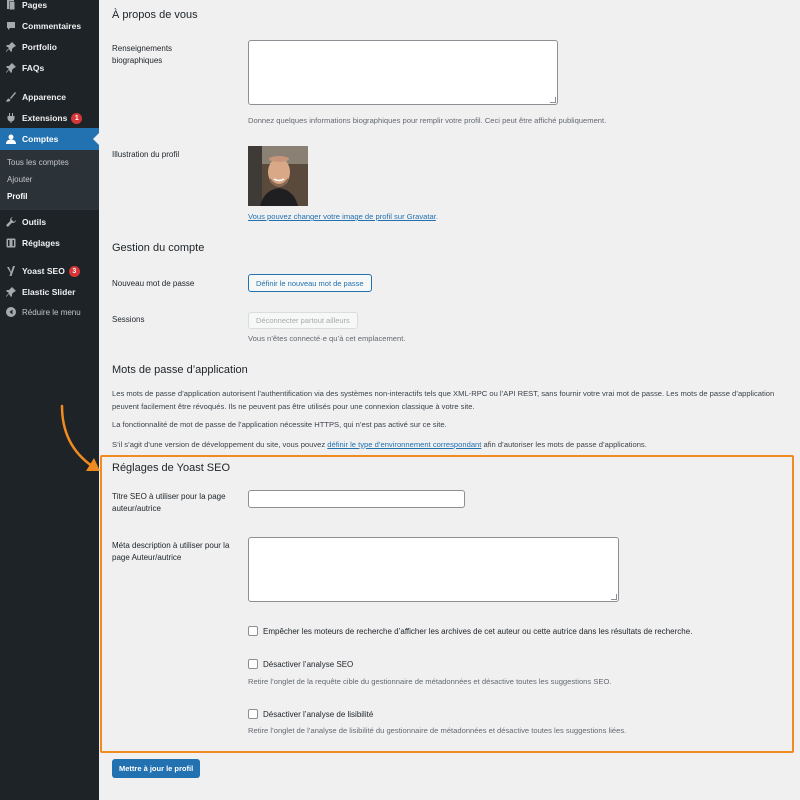  What do you see at coordinates (310, 283) in the screenshot?
I see `set-new-password-button: Définir le nouveau mot de passe` at bounding box center [310, 283].